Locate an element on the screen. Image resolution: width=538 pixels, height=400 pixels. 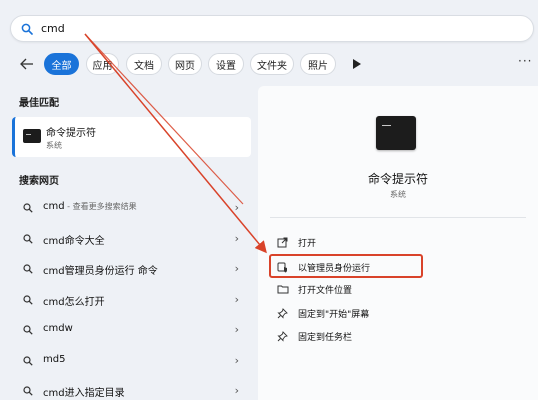
back-button is located at coordinates (27, 64).